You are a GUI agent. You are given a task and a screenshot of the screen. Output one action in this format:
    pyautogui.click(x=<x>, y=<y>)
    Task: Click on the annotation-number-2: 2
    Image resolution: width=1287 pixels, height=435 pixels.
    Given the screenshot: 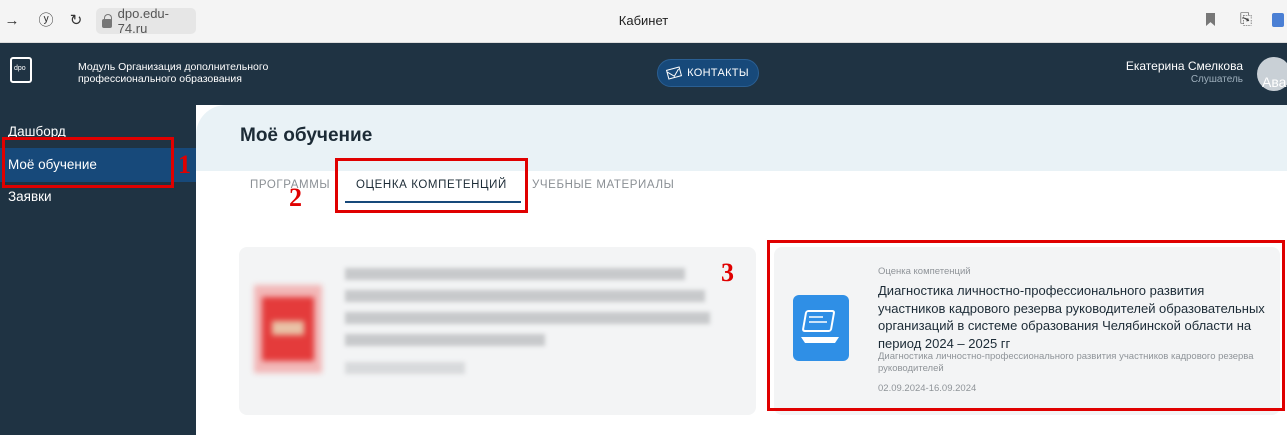 What is the action you would take?
    pyautogui.click(x=295, y=197)
    